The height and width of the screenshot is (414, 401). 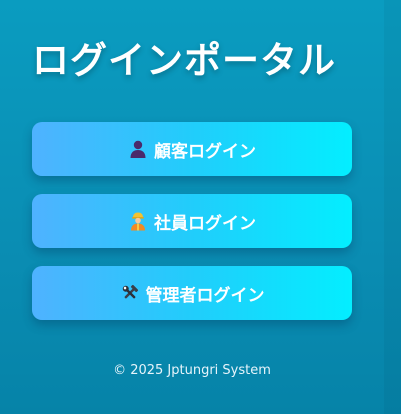 I want to click on admin-login-label: 管理者ログイン, so click(x=205, y=295).